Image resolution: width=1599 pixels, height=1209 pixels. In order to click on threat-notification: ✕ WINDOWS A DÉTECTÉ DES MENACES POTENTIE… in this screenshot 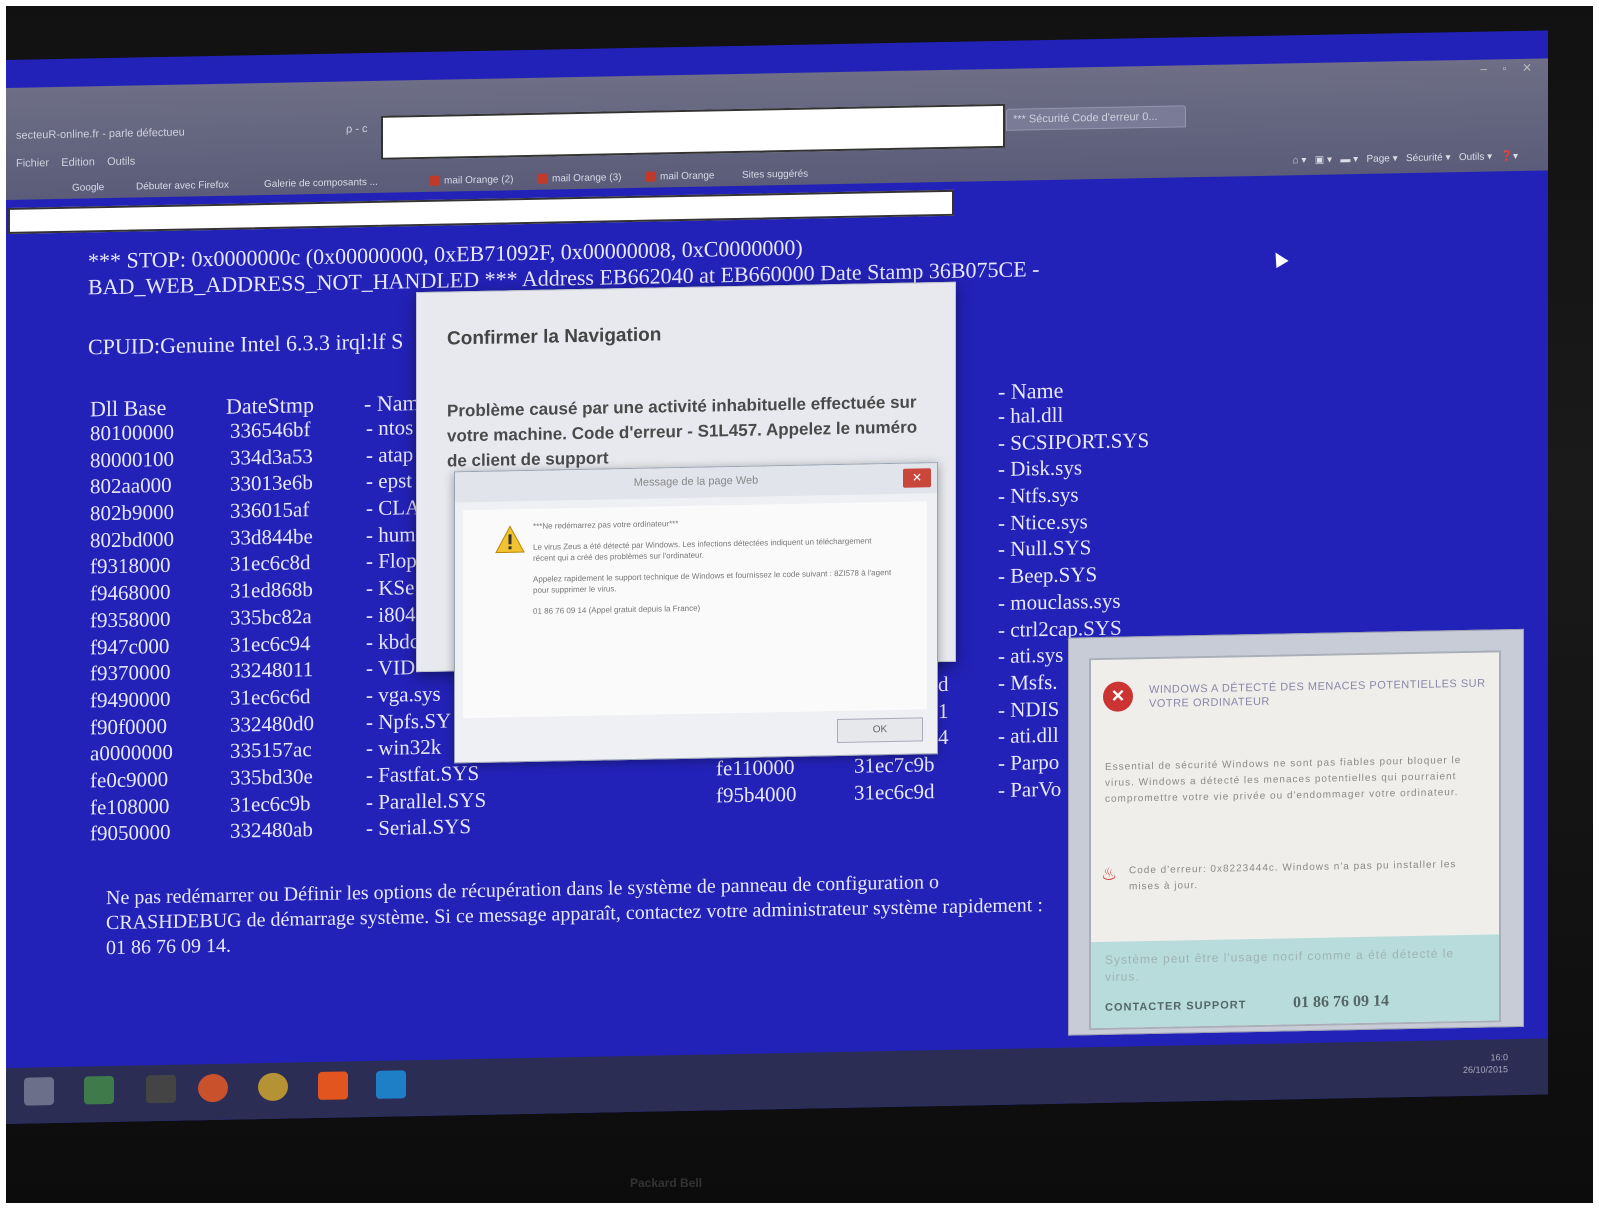, I will do `click(1296, 832)`.